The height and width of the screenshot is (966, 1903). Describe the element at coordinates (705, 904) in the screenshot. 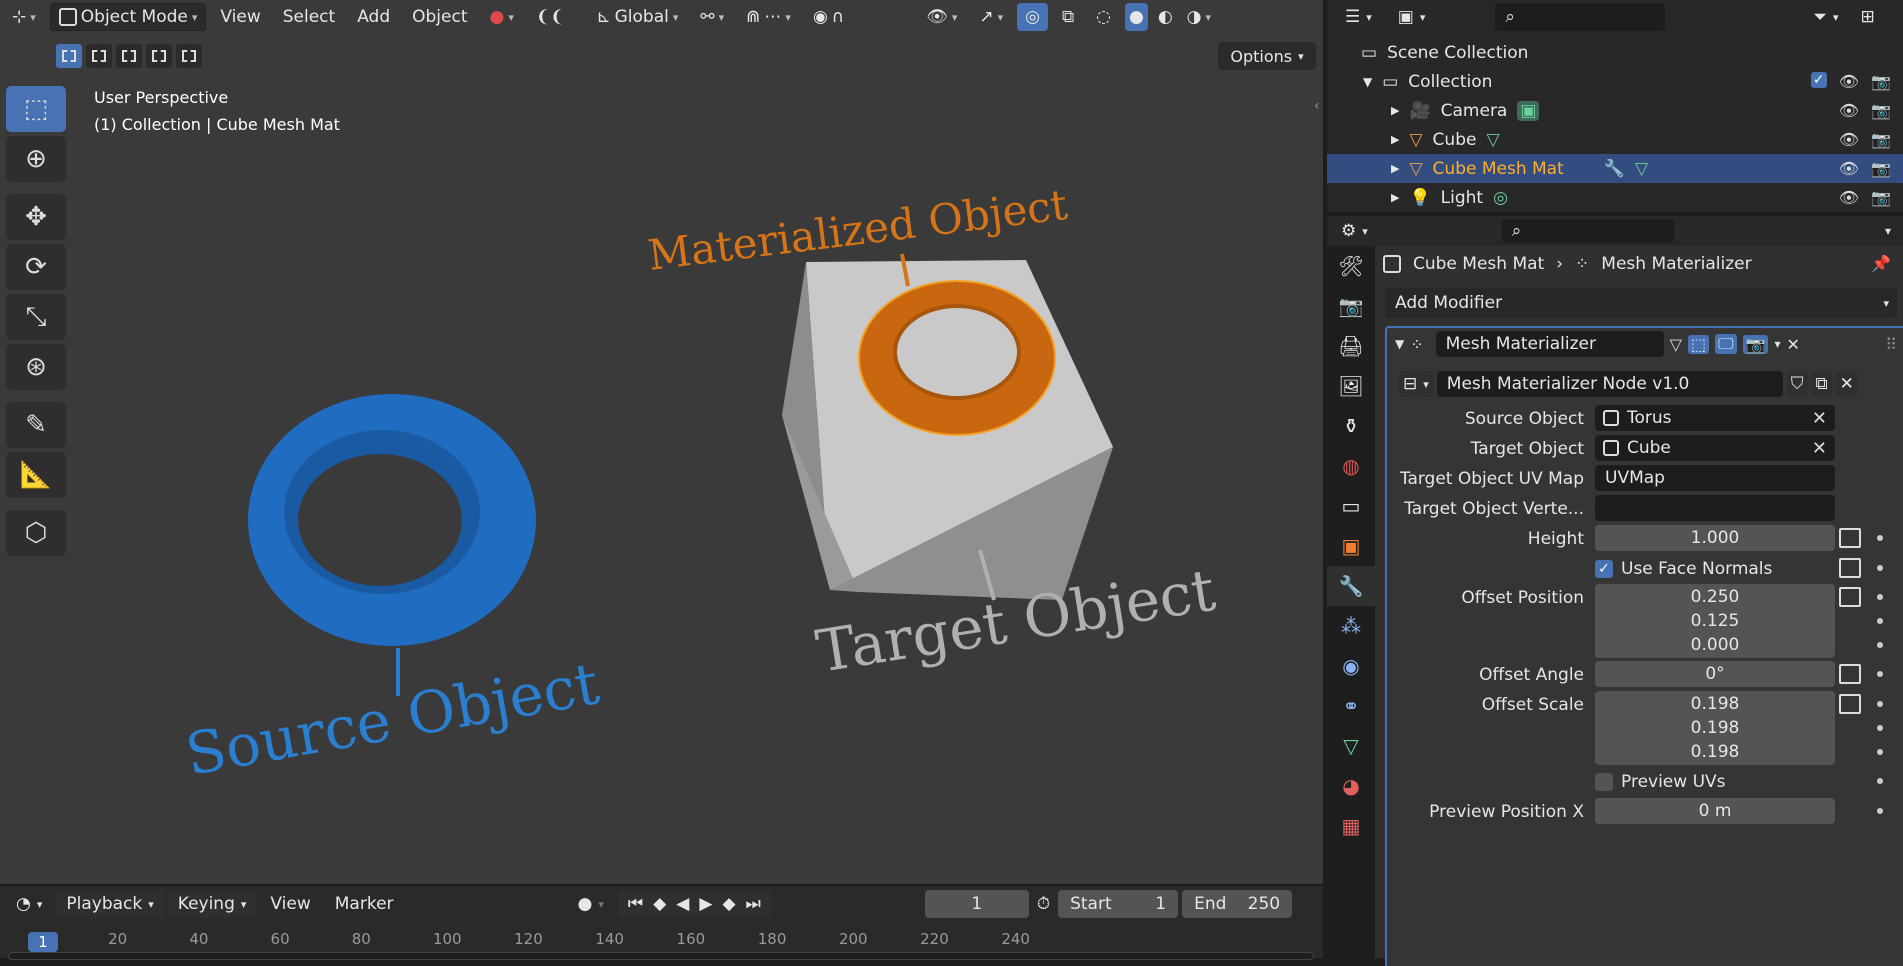

I see `play-icon: ▶` at that location.